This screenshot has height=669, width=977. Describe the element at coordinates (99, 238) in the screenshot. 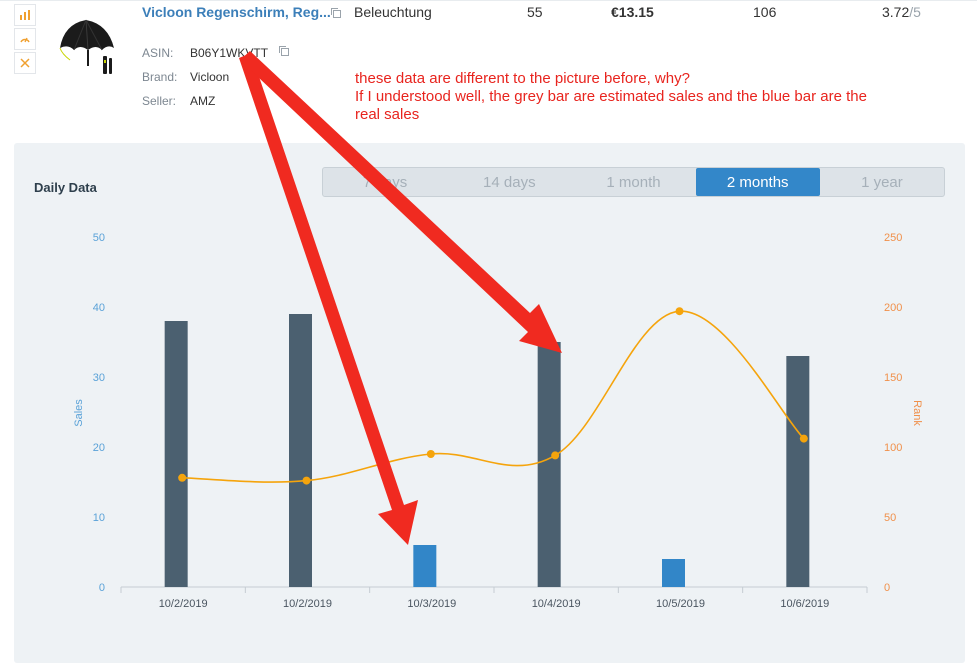

I see `y-tick-label: 50` at that location.